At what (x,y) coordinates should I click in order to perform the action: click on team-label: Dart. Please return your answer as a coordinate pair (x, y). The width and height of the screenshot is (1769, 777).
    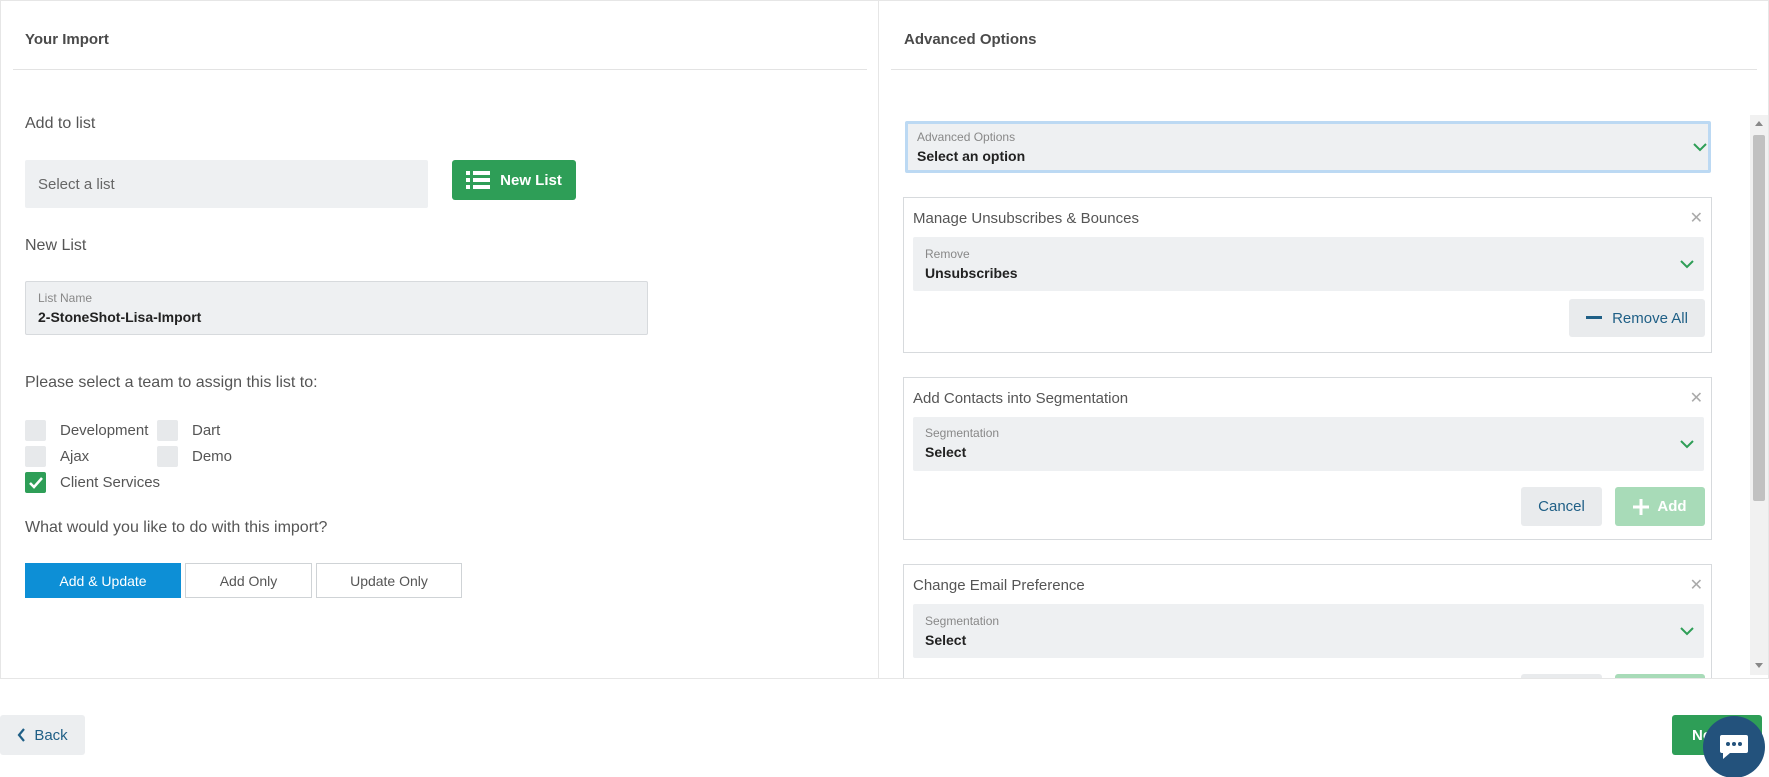
    Looking at the image, I should click on (206, 430).